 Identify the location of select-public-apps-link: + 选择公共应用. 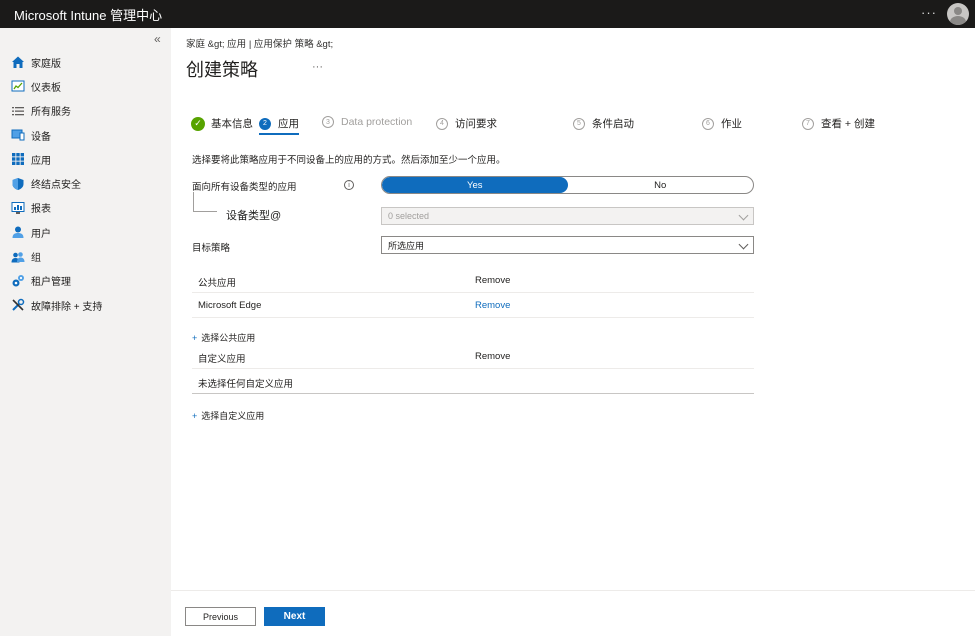
(223, 337).